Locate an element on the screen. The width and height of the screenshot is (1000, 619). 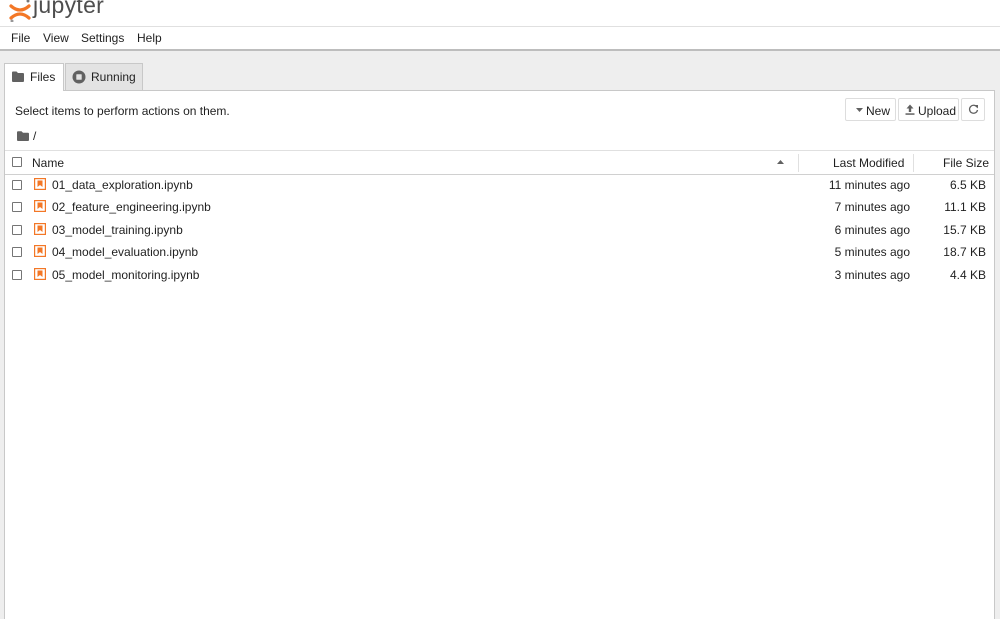
file-name: 03_model_training.ipynb is located at coordinates (117, 230).